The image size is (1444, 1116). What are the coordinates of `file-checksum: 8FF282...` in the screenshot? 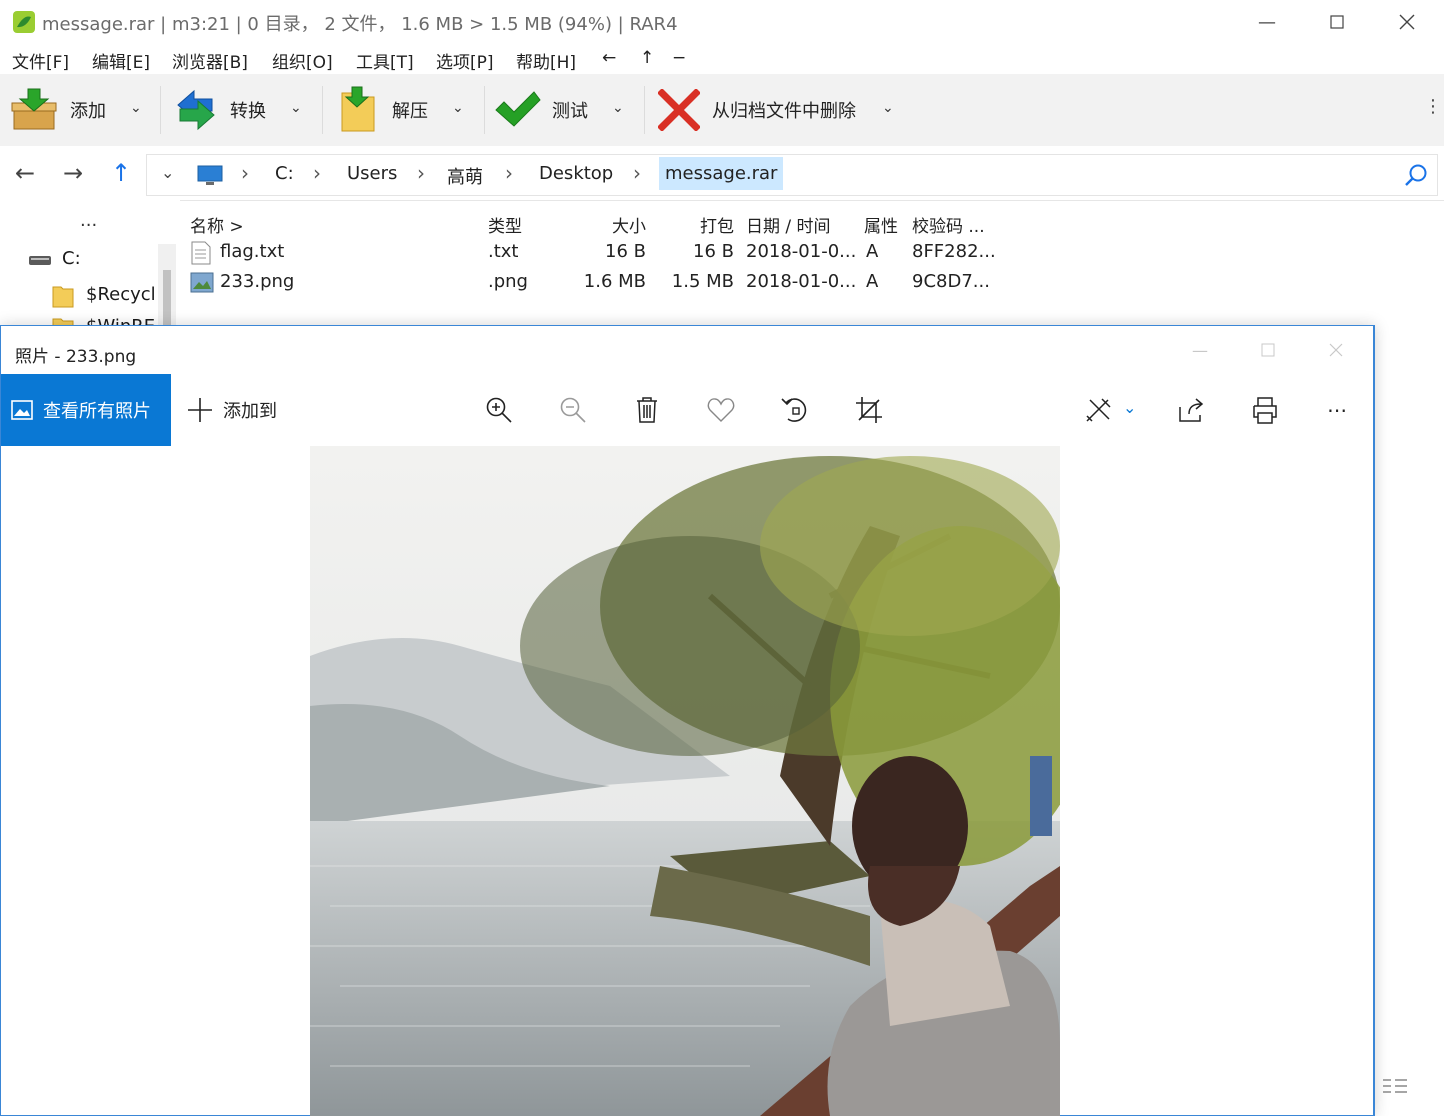 It's located at (954, 251).